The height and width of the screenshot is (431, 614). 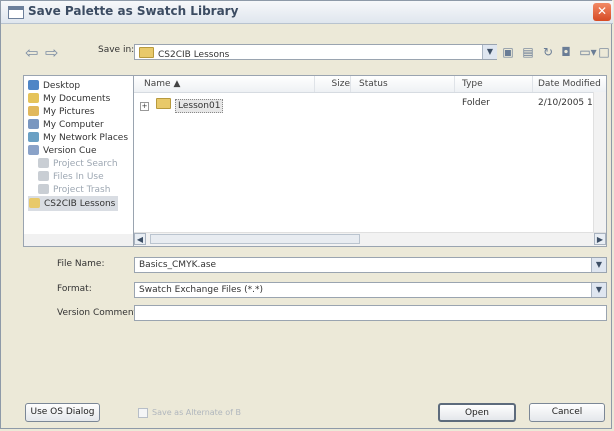 What do you see at coordinates (80, 204) in the screenshot?
I see `place-label: CS2CIB Lessons` at bounding box center [80, 204].